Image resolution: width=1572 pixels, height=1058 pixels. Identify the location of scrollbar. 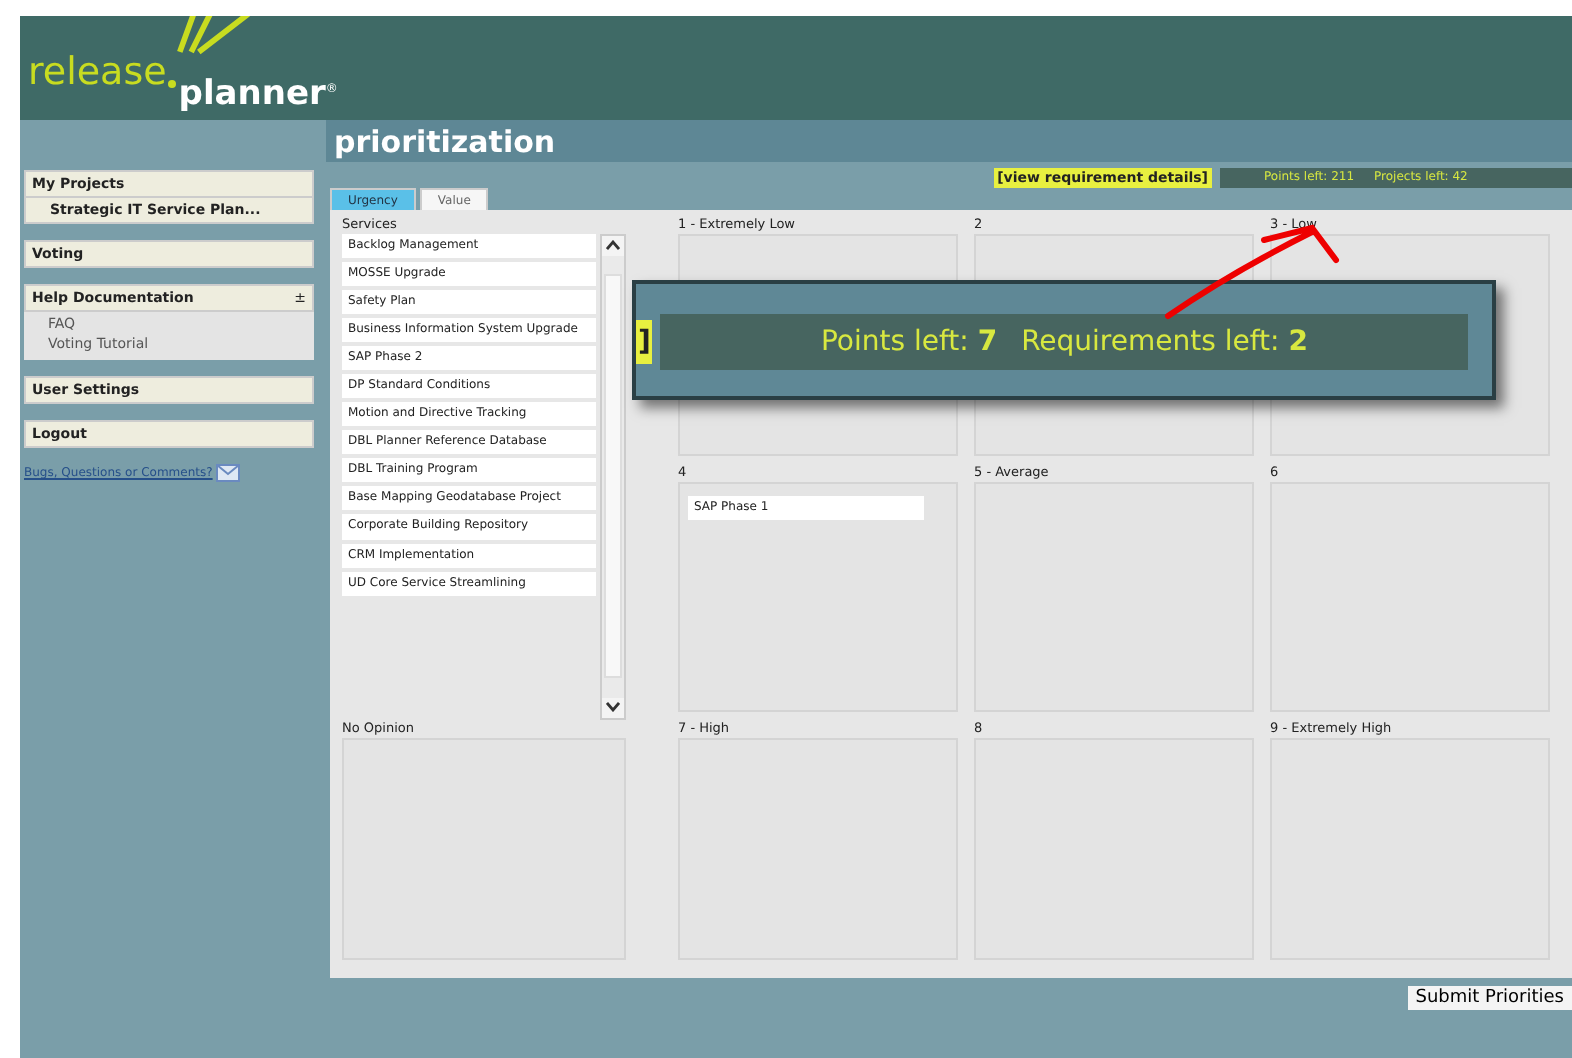
(613, 476).